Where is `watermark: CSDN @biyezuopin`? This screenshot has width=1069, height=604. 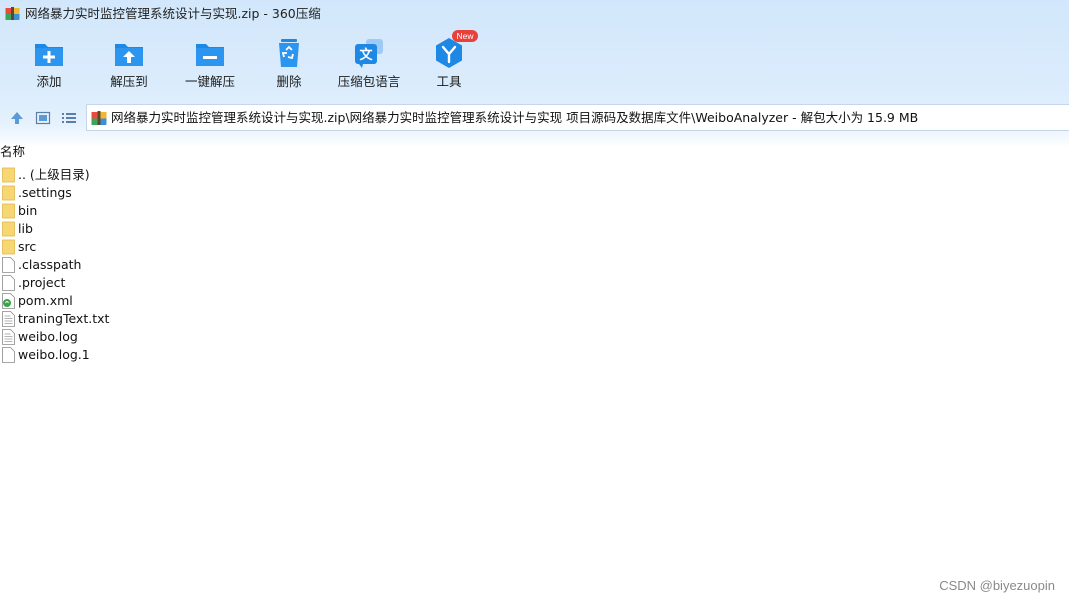 watermark: CSDN @biyezuopin is located at coordinates (997, 585).